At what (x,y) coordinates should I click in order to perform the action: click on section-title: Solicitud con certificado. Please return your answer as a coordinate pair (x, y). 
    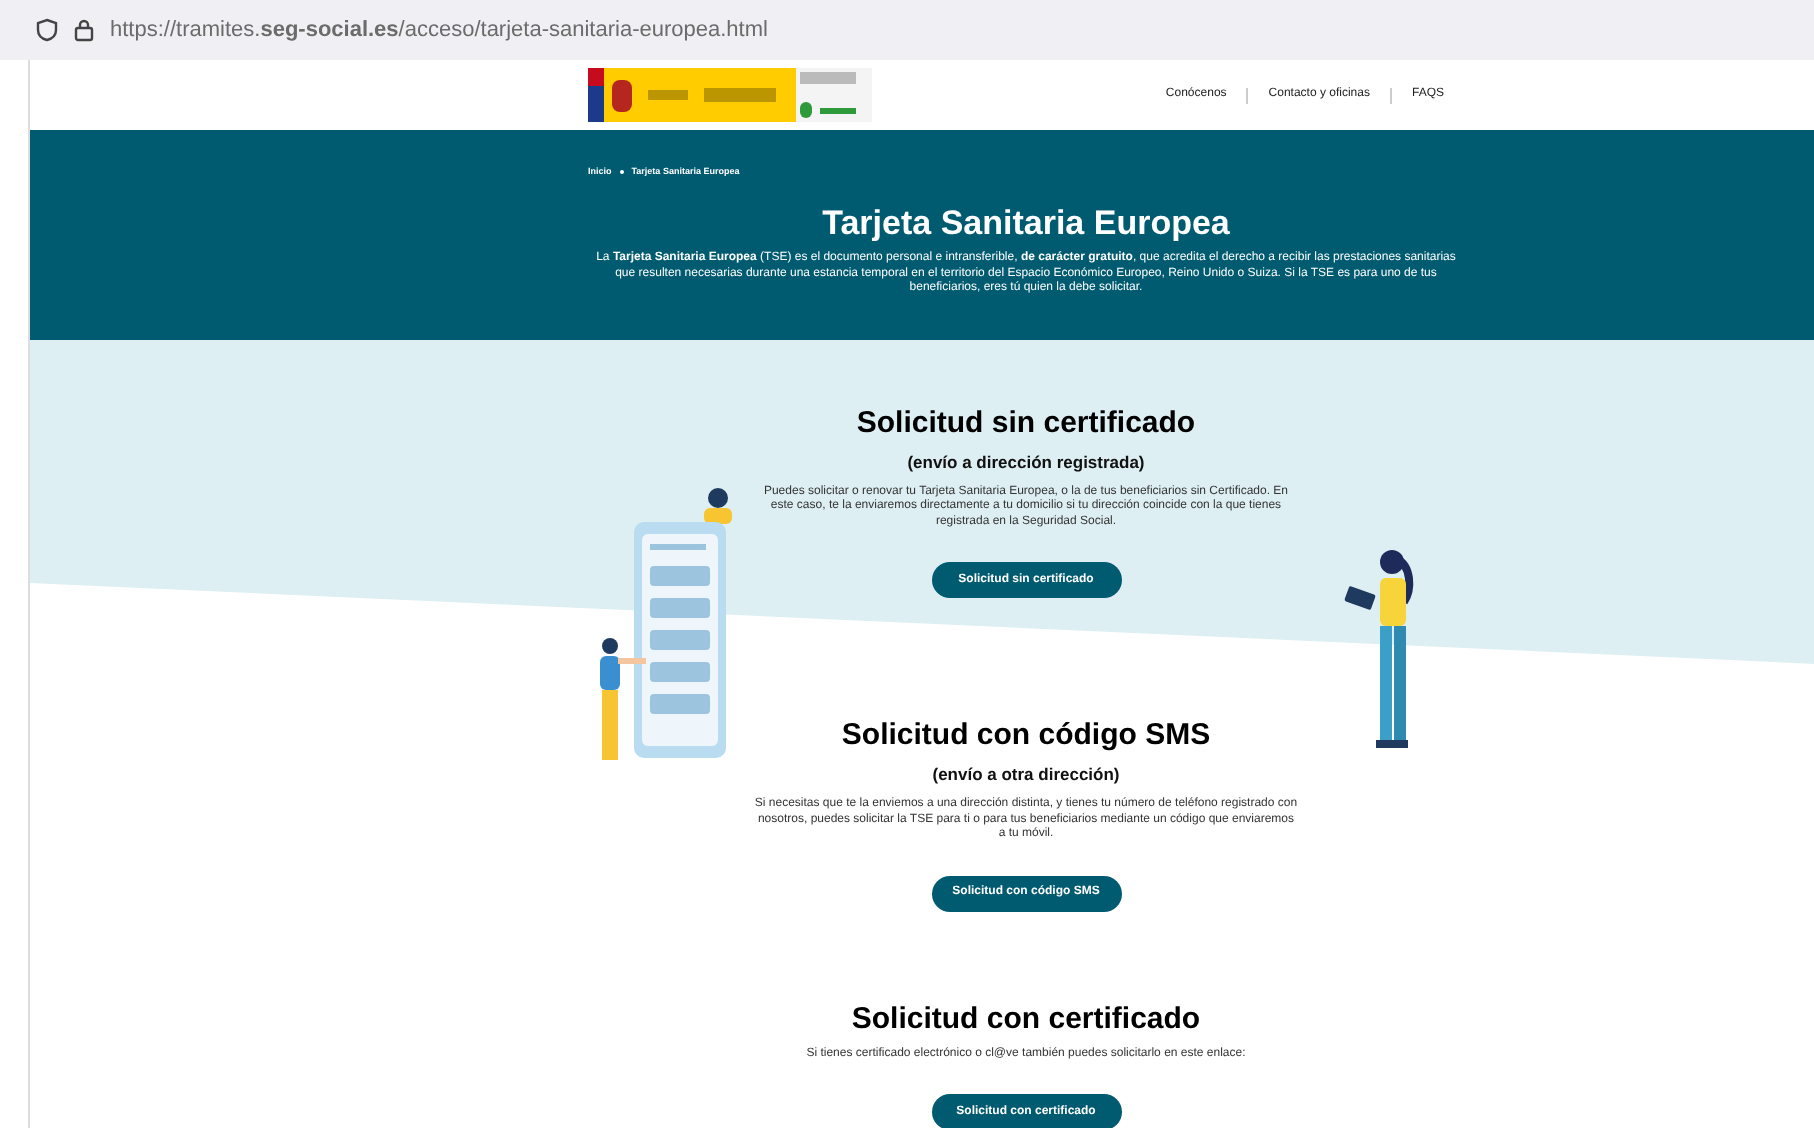
    Looking at the image, I should click on (1026, 1019).